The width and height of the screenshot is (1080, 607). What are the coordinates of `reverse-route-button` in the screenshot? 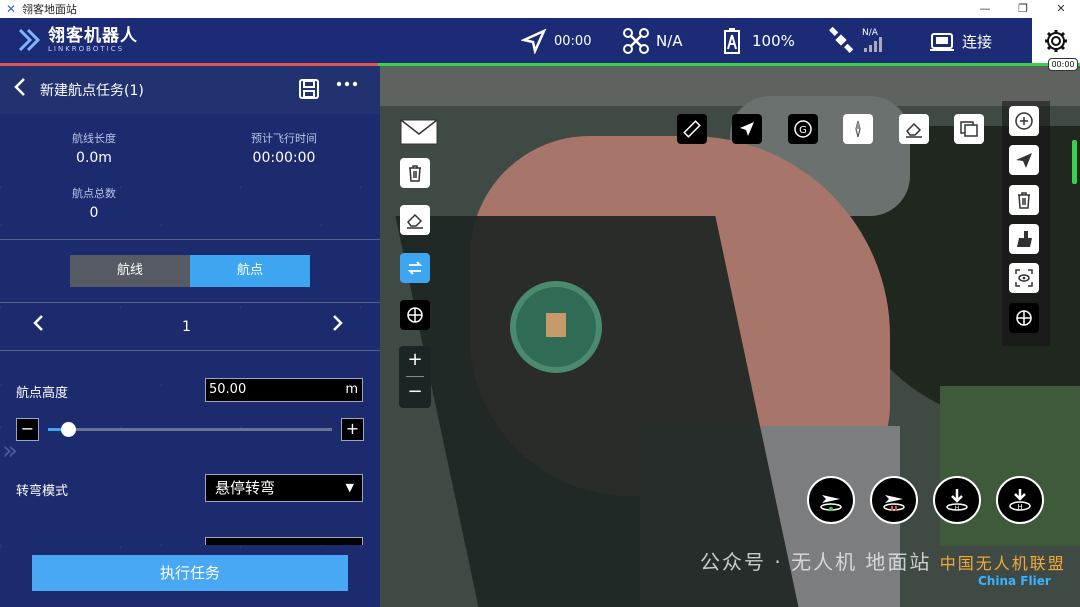 It's located at (415, 268).